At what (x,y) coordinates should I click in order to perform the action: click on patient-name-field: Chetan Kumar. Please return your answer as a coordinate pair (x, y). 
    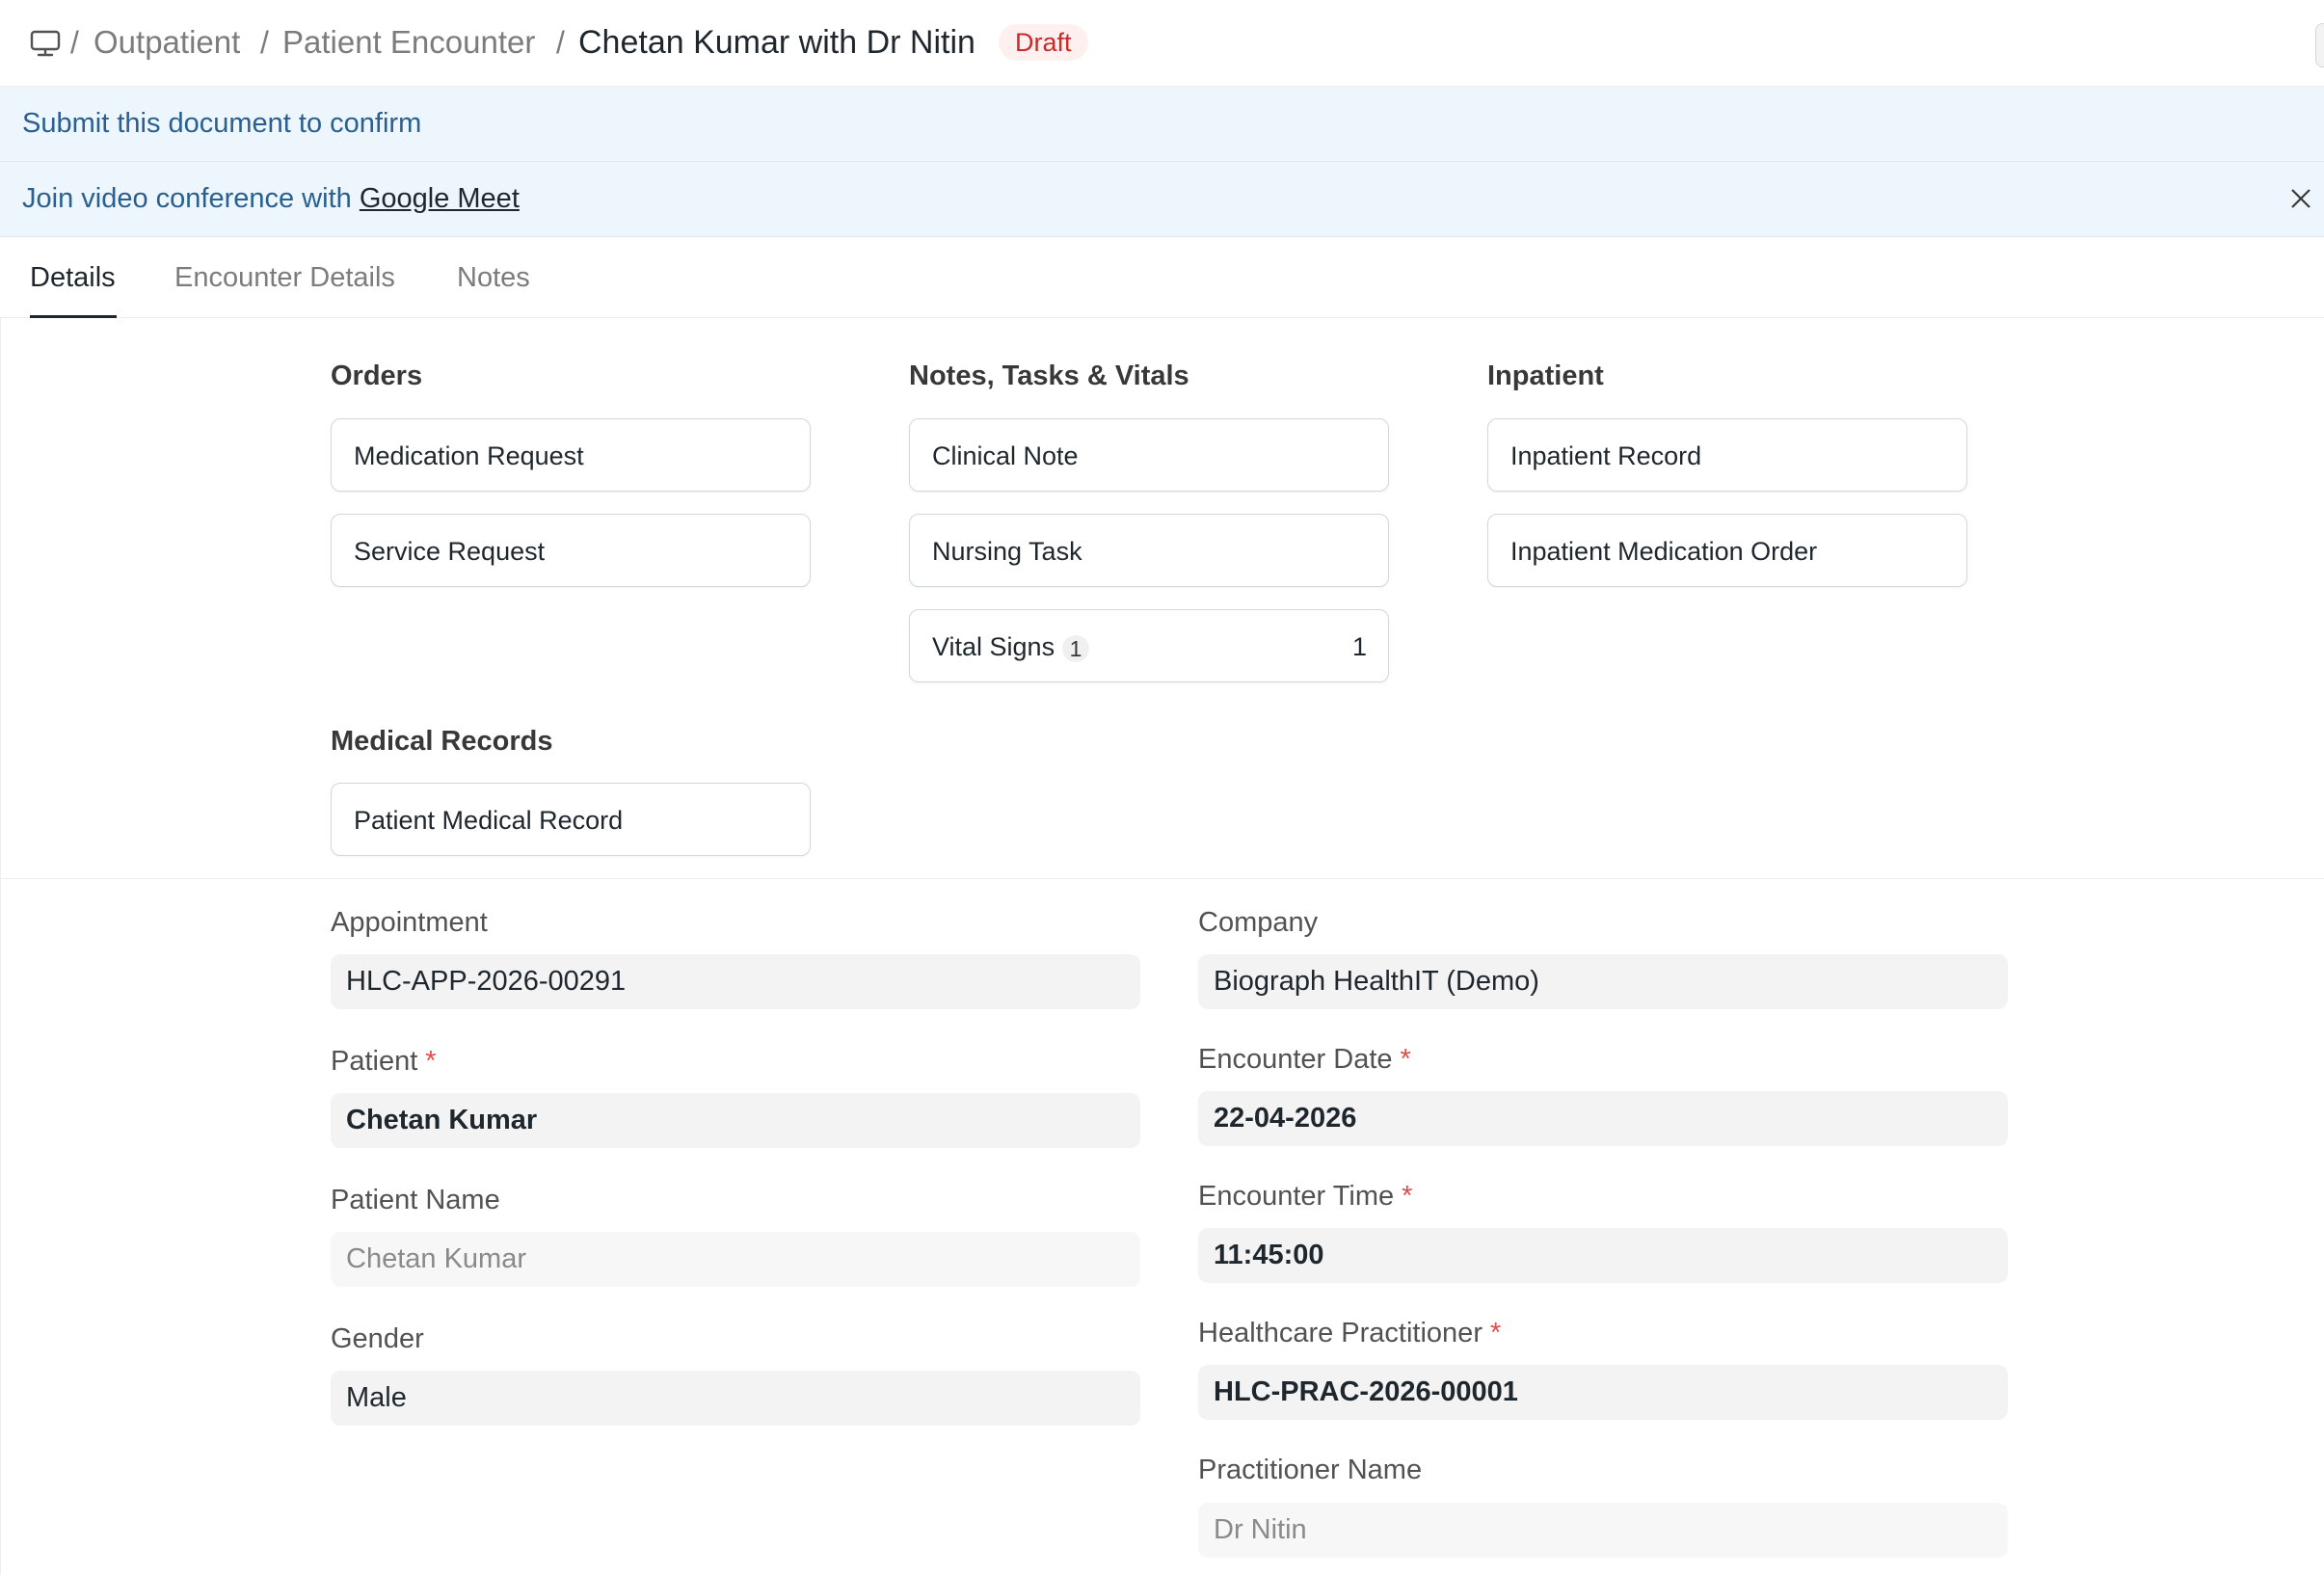
    Looking at the image, I should click on (735, 1259).